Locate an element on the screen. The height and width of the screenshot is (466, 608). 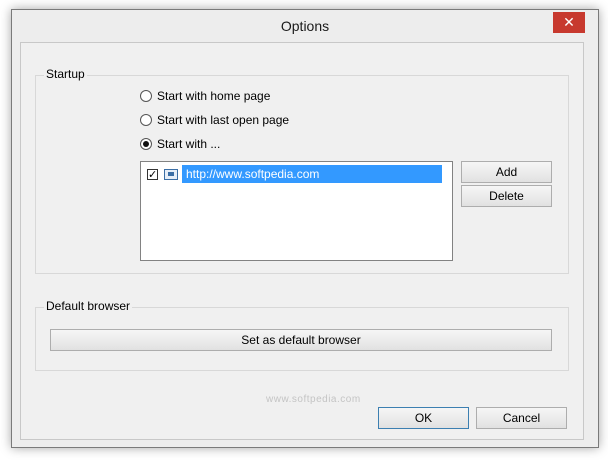
default-browser-group: Default browser Set as default browser is located at coordinates (302, 335).